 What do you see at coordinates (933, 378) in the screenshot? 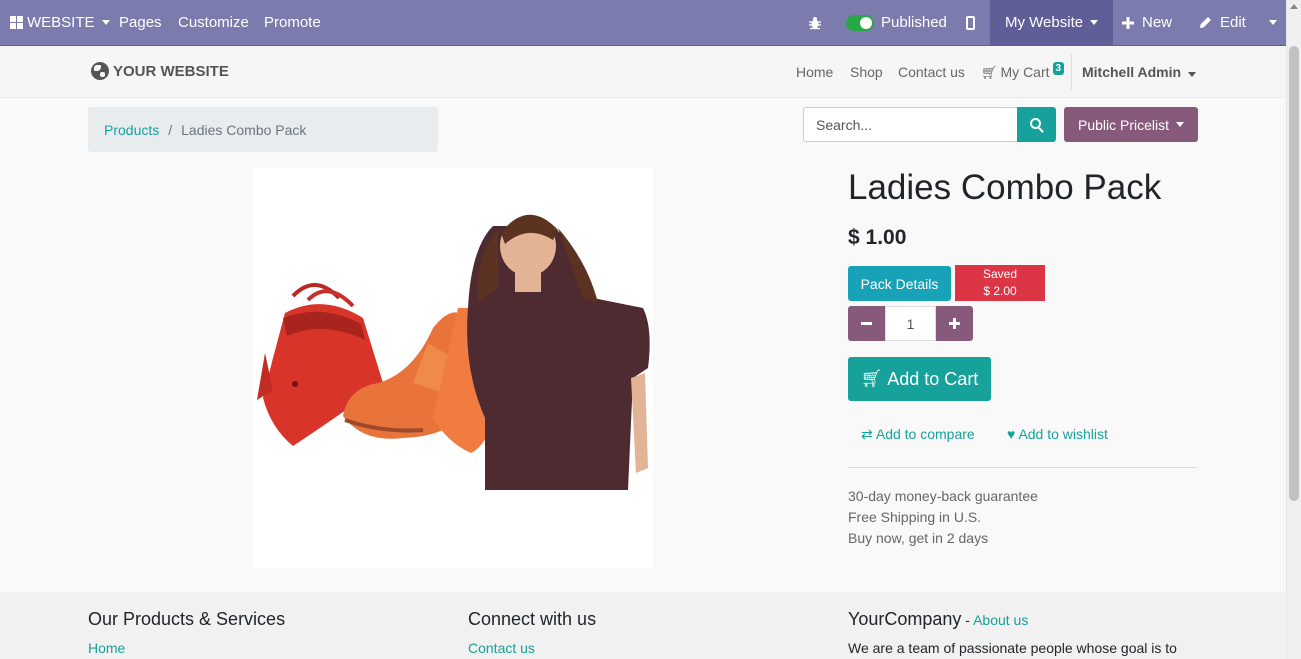
I see `add-to-cart-label: Add to Cart` at bounding box center [933, 378].